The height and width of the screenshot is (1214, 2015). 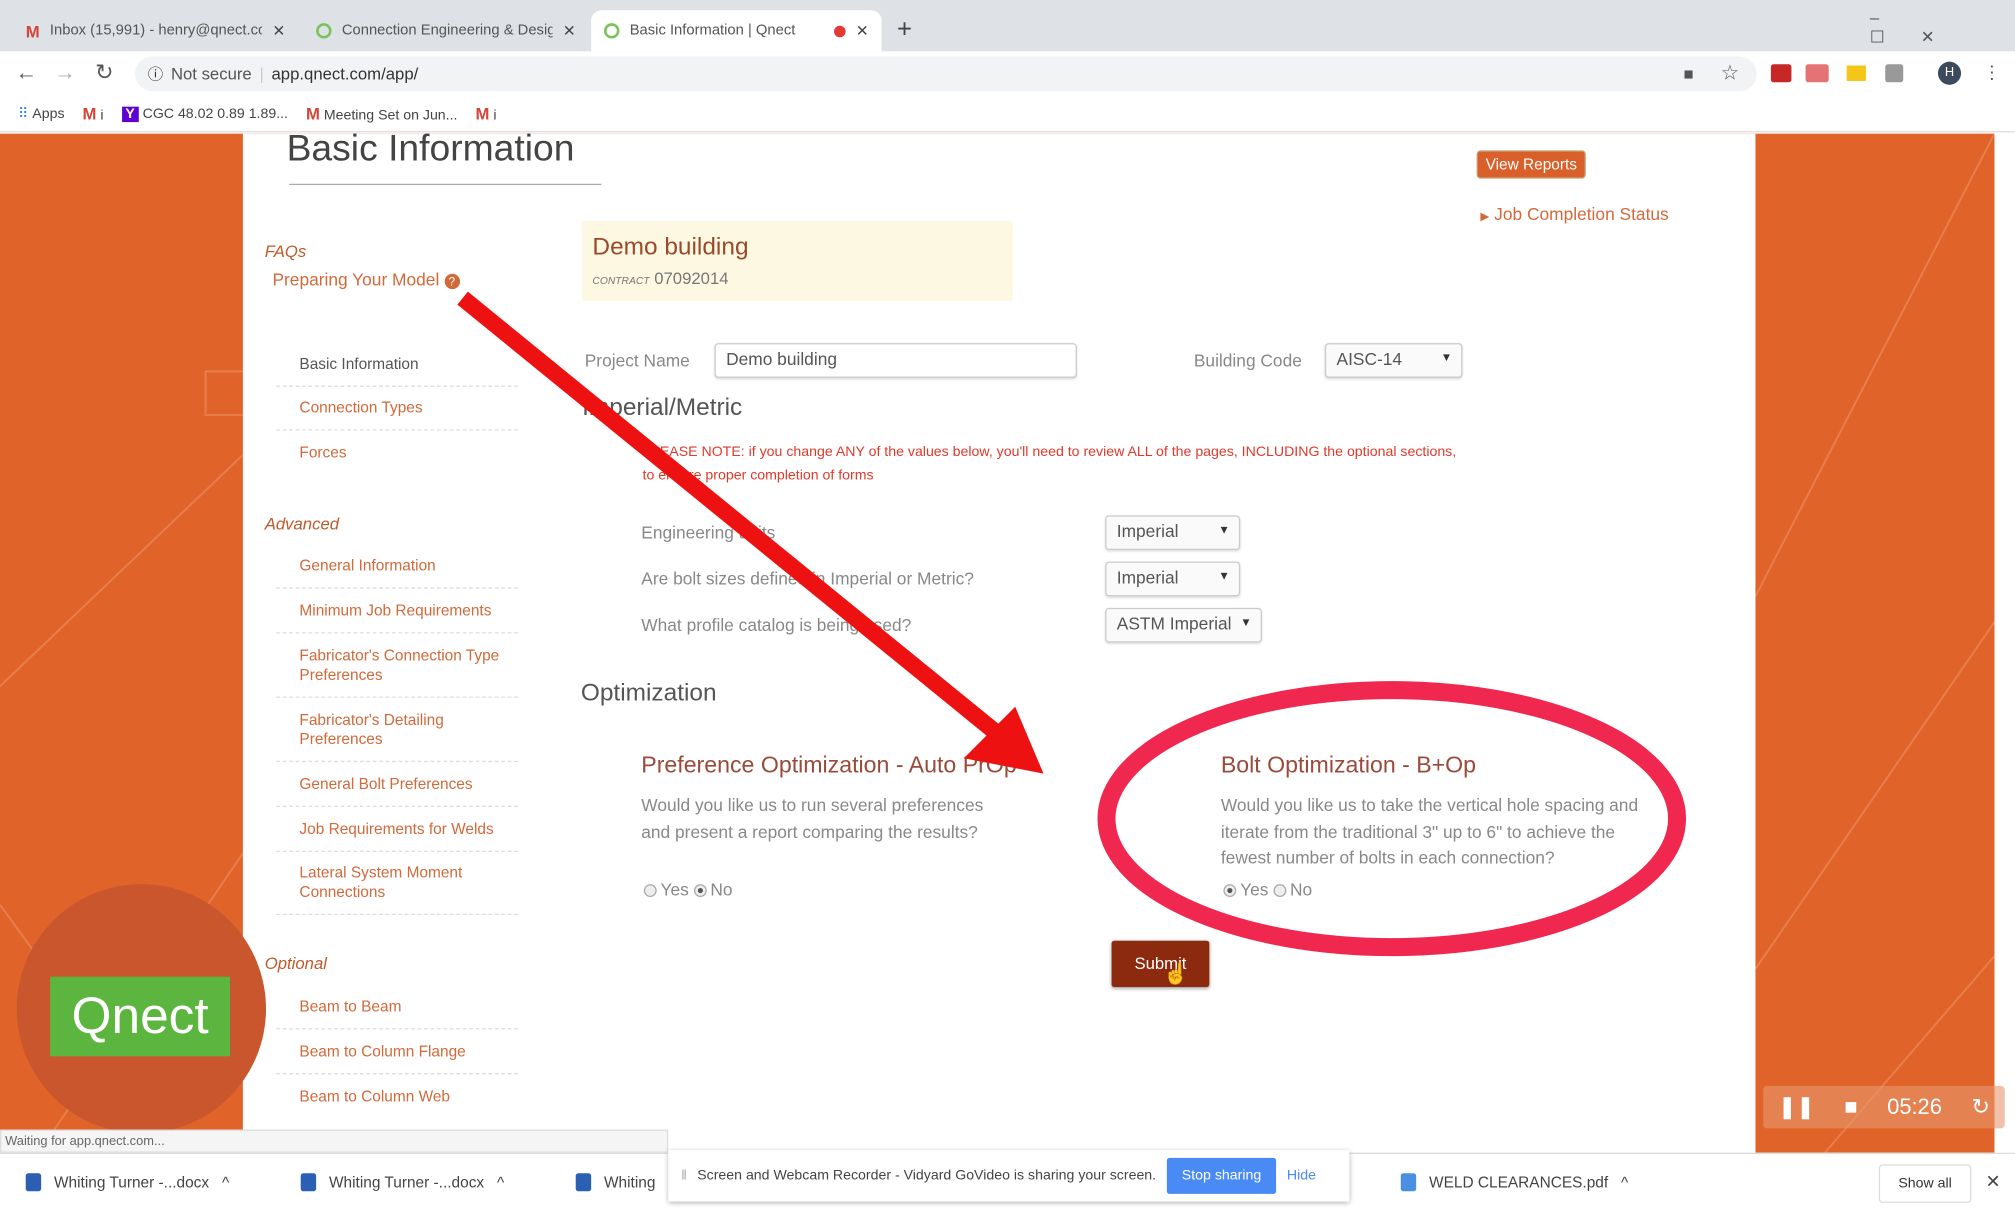 I want to click on stop-sharing-button: Stop sharing, so click(x=1221, y=1175).